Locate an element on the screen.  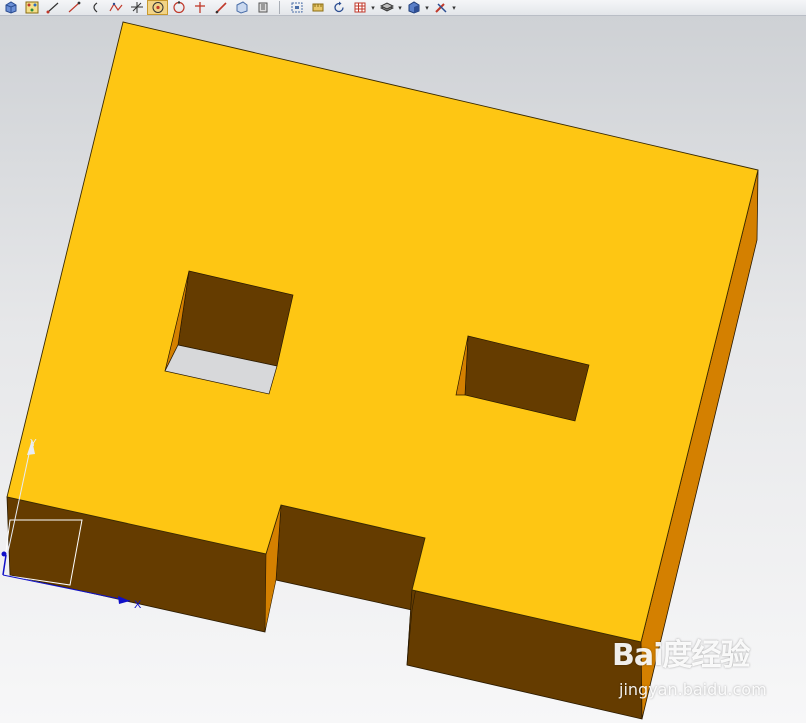
triad-origin is located at coordinates (4, 554).